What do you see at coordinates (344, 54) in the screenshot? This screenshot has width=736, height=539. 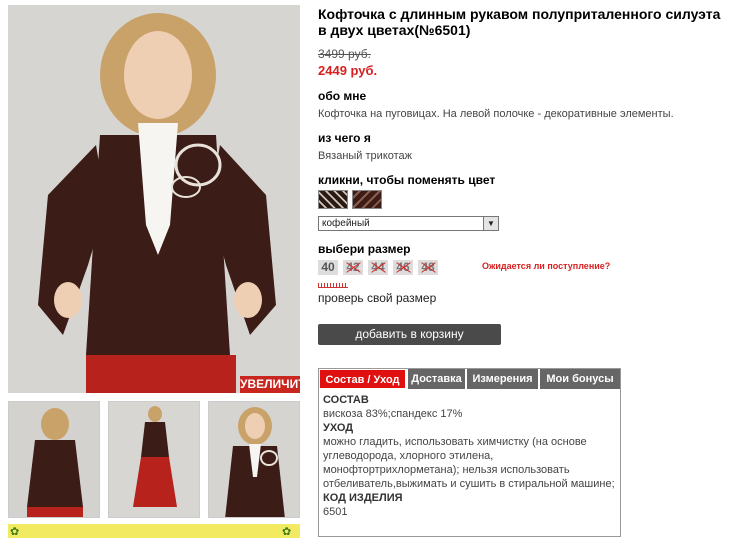 I see `old-price: 3499 руб.` at bounding box center [344, 54].